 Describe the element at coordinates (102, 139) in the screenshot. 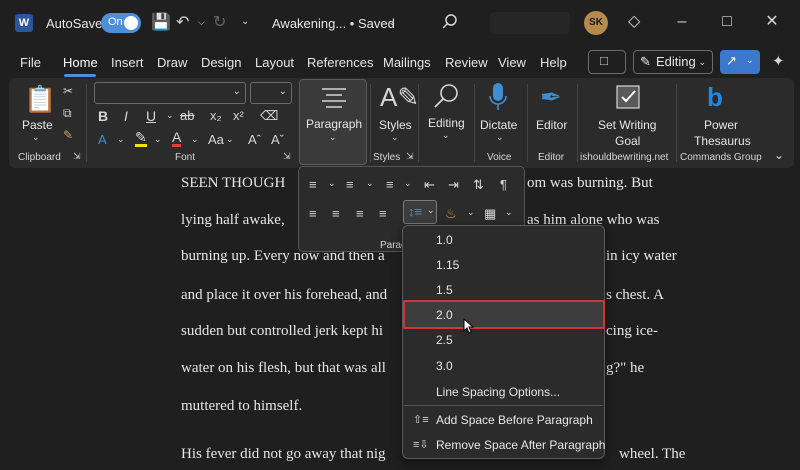

I see `text-effects-icon: A` at that location.